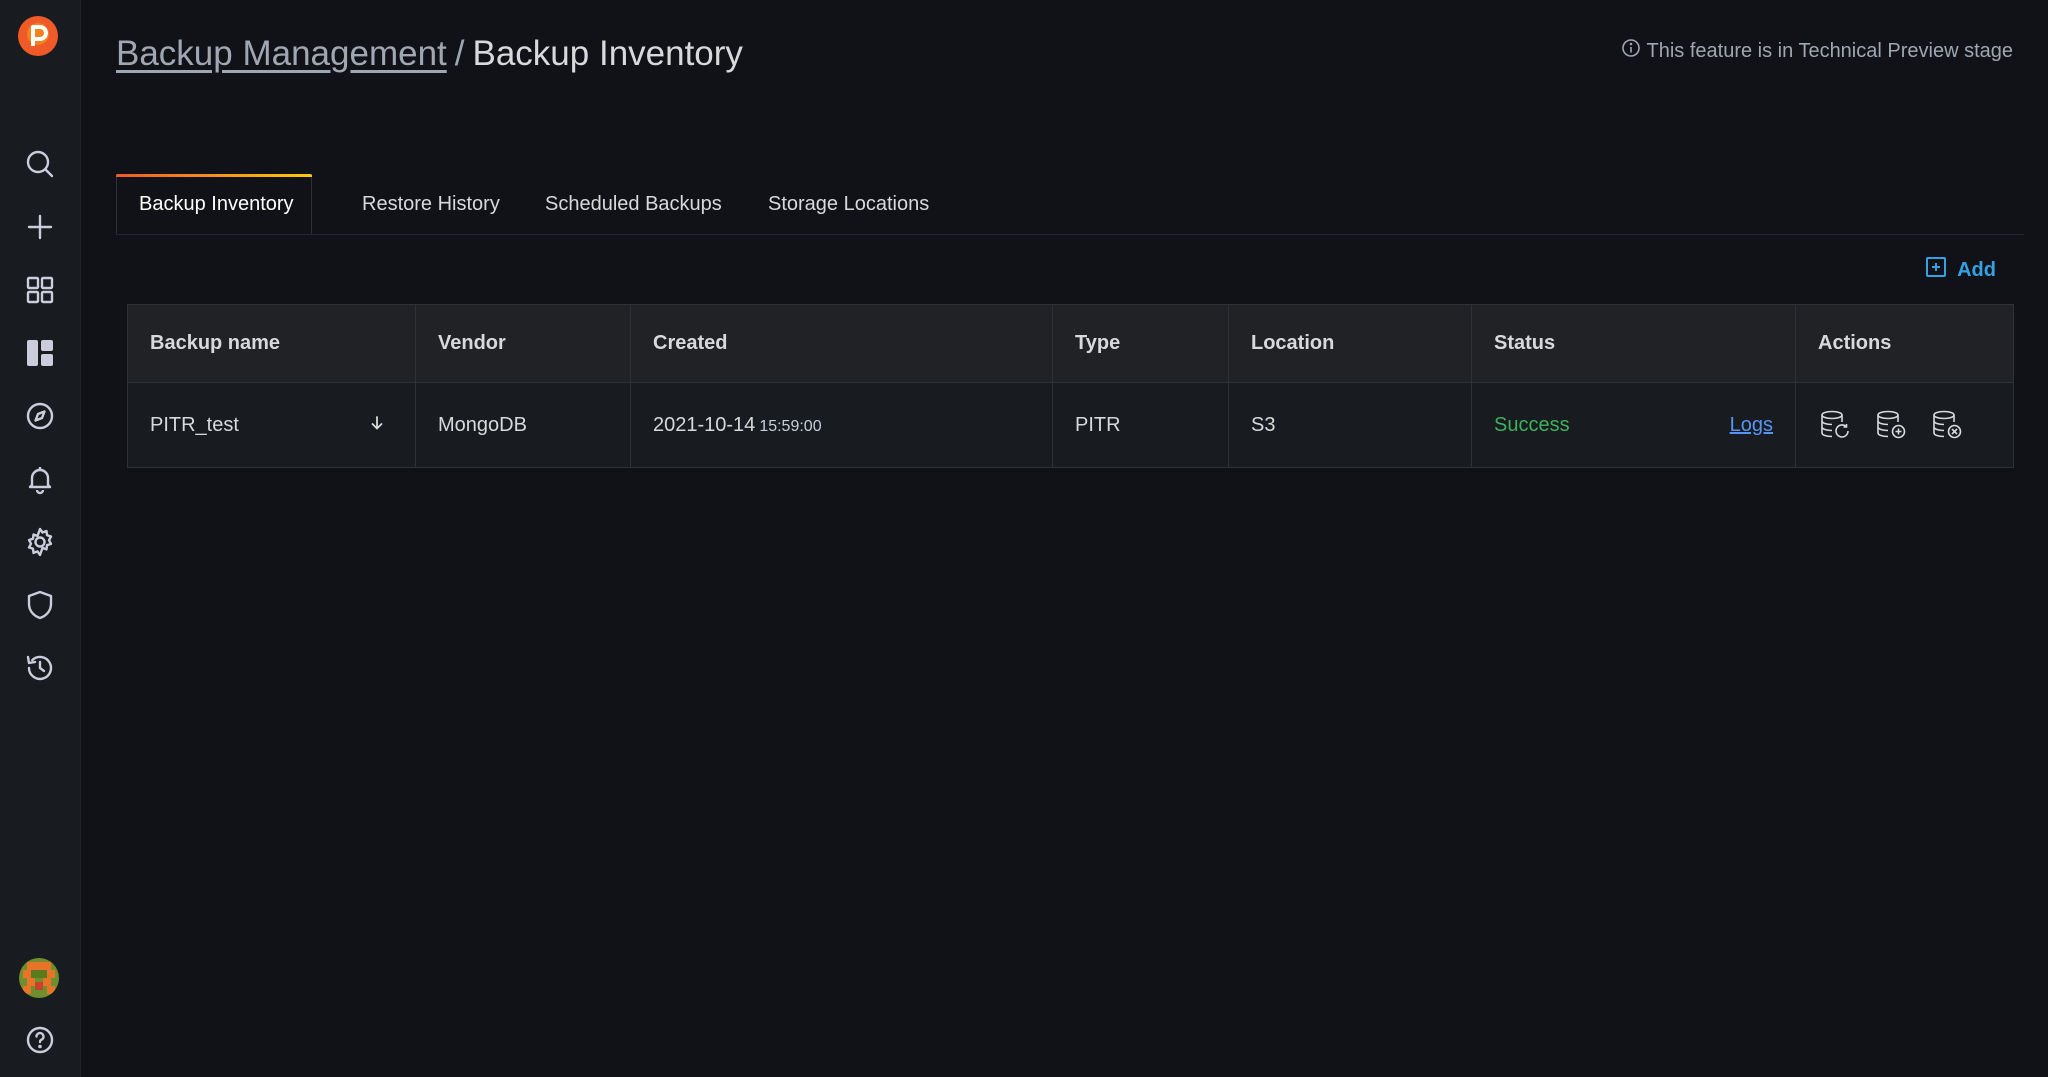 Image resolution: width=2048 pixels, height=1077 pixels. Describe the element at coordinates (40, 353) in the screenshot. I see `panels-icon` at that location.